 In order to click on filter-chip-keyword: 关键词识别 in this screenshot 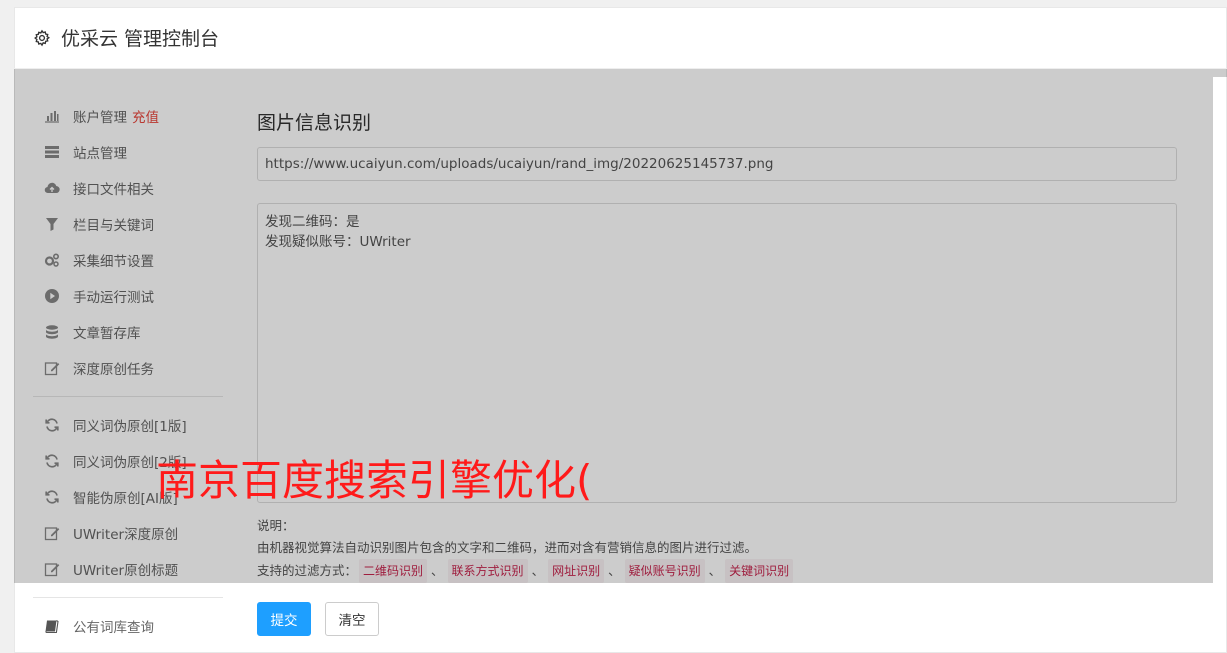, I will do `click(759, 571)`.